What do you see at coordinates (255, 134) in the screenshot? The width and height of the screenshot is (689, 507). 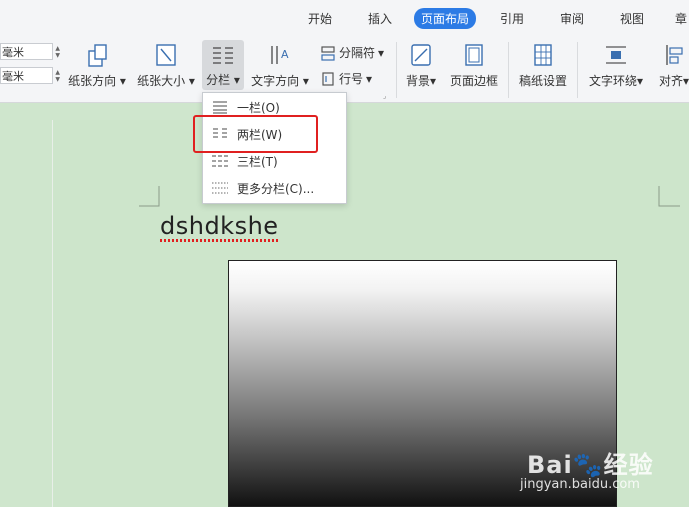 I see `highlight-annotation-box` at bounding box center [255, 134].